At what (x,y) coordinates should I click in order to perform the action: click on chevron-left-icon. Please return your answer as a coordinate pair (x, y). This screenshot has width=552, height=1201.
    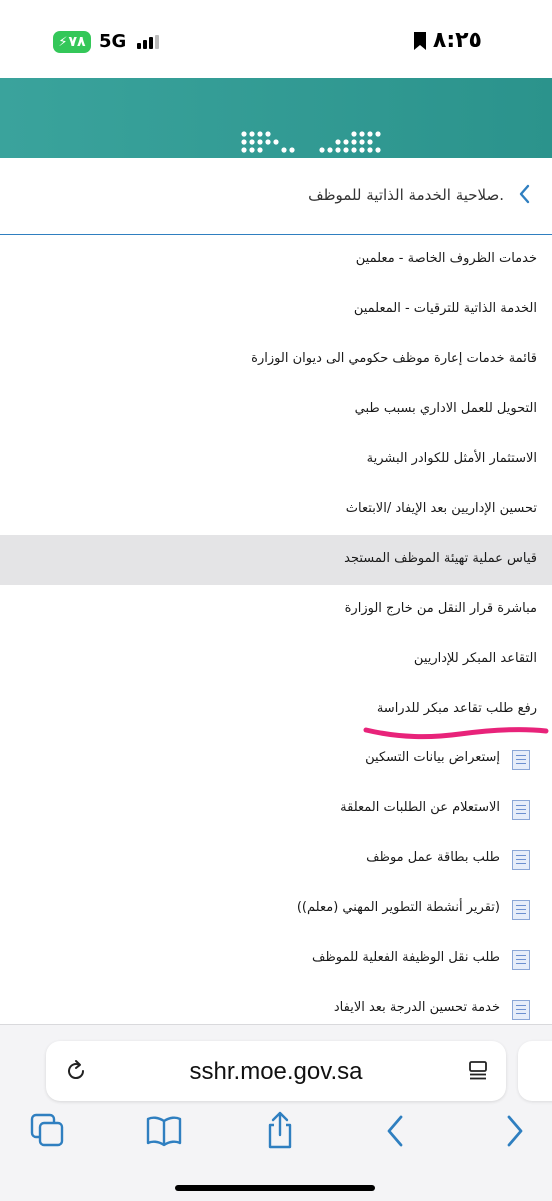
    Looking at the image, I should click on (524, 194).